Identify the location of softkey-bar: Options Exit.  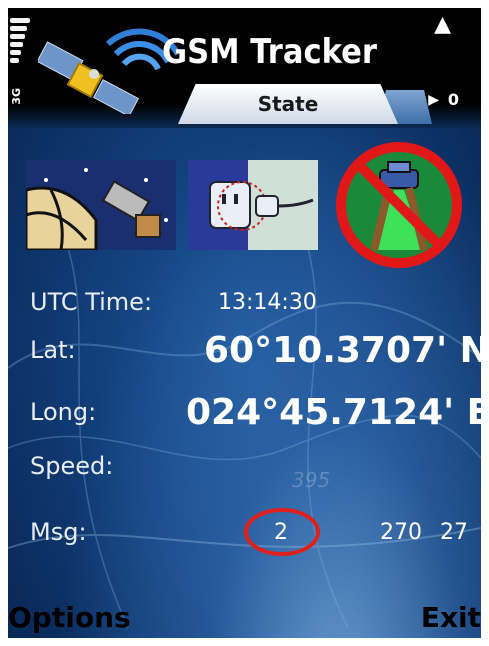
(244, 616).